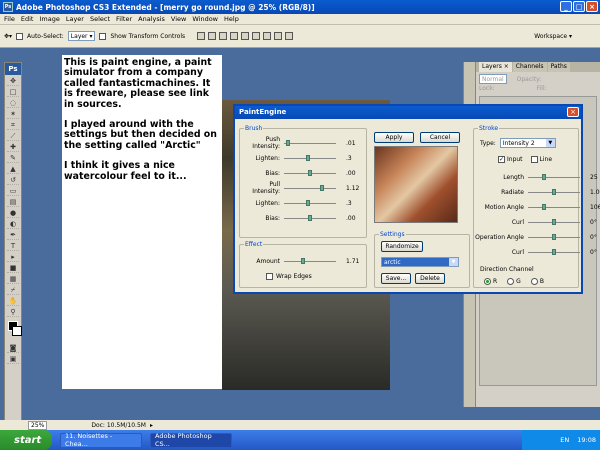 The width and height of the screenshot is (600, 450). I want to click on blend-mode-dropdown: Normal, so click(493, 79).